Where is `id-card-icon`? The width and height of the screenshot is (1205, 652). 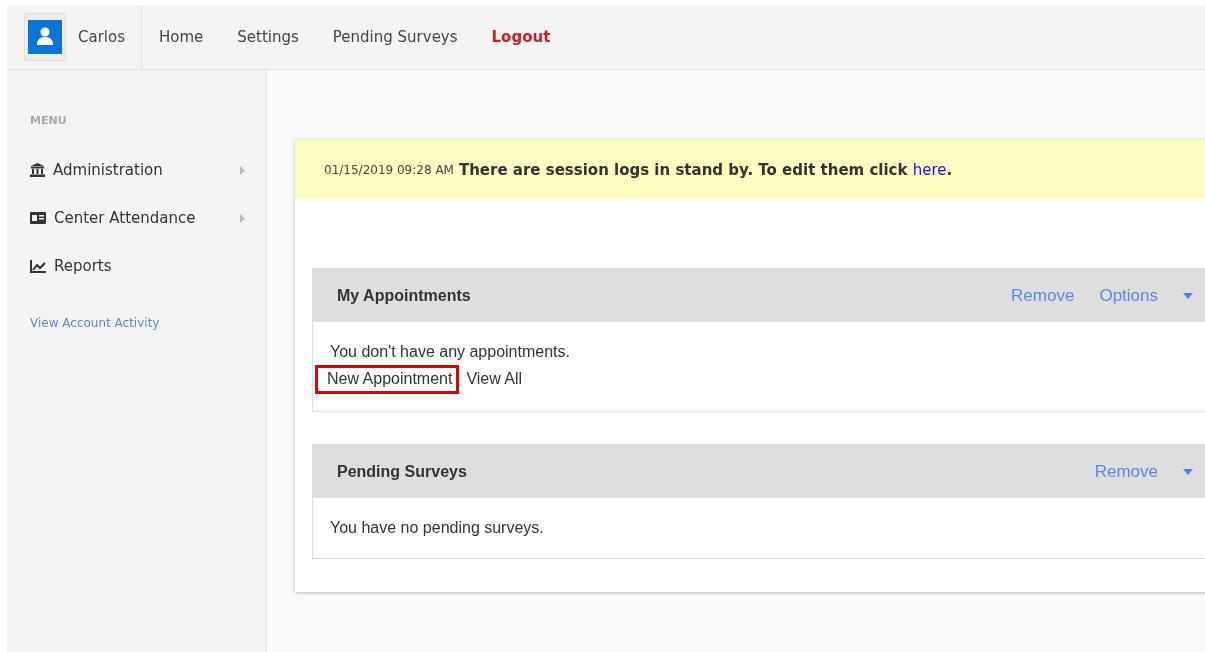 id-card-icon is located at coordinates (38, 218).